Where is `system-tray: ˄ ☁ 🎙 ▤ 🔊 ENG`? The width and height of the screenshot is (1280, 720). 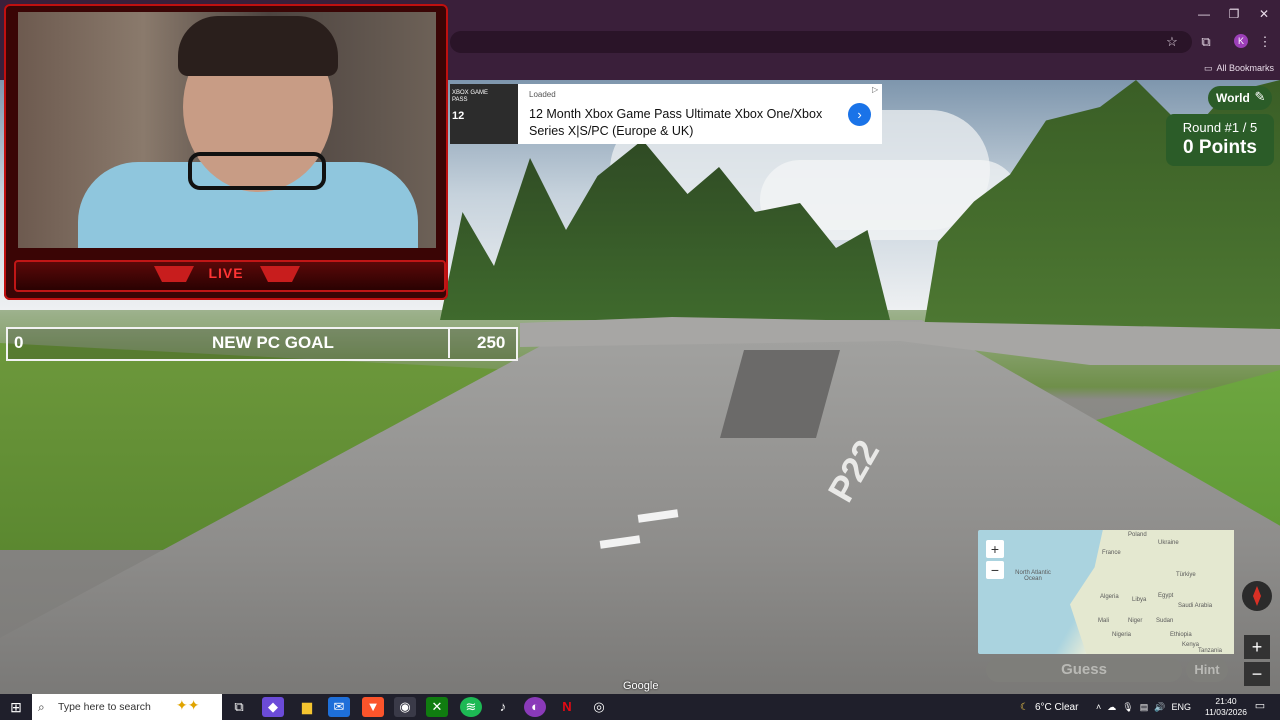
system-tray: ˄ ☁ 🎙 ▤ 🔊 ENG is located at coordinates (1143, 707).